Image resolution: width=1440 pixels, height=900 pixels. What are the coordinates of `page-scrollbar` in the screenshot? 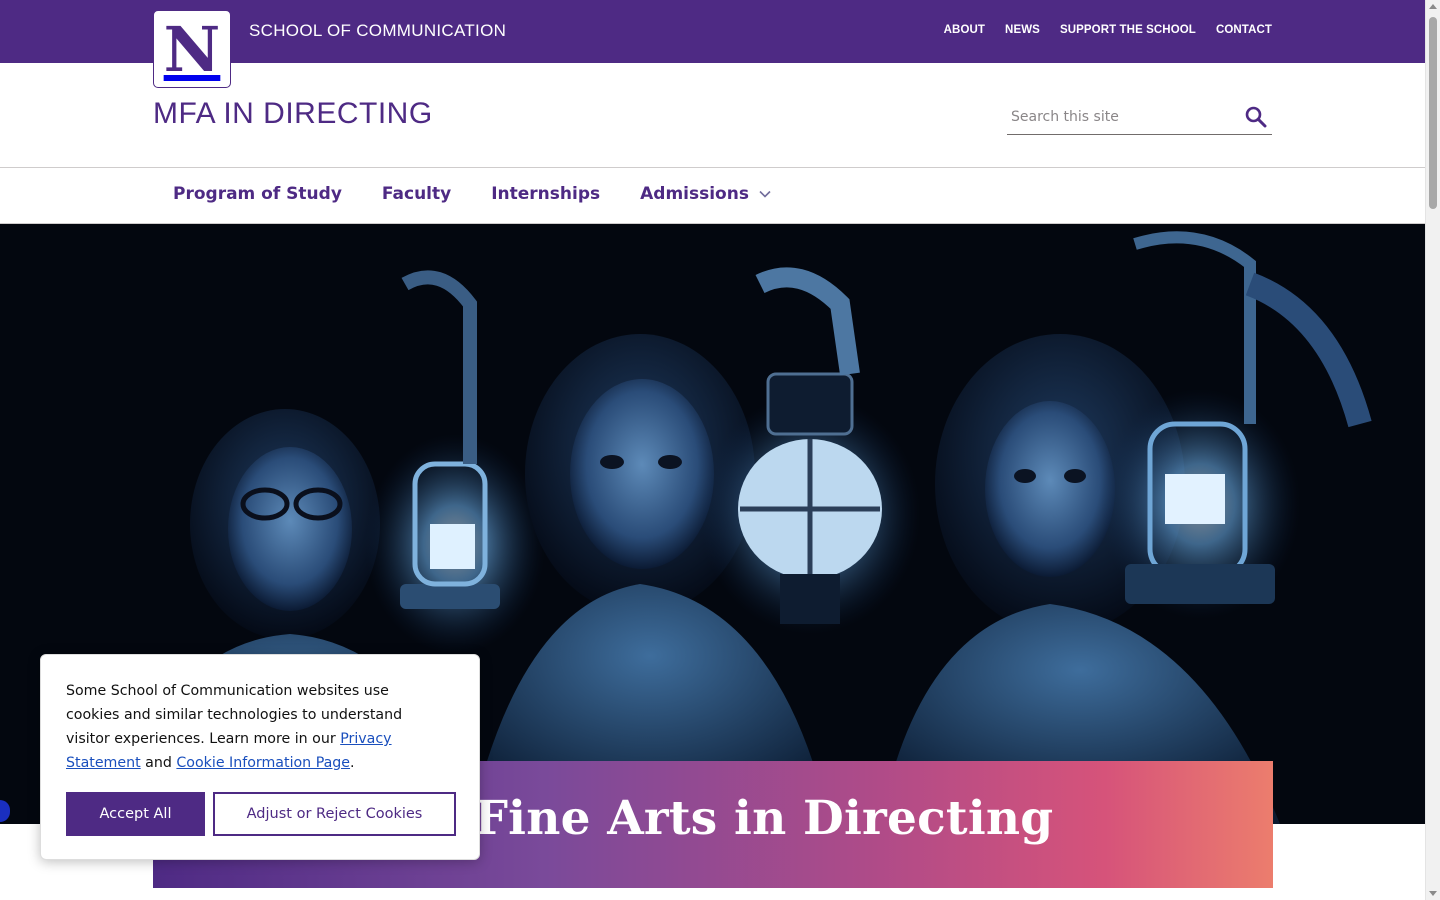 It's located at (1432, 450).